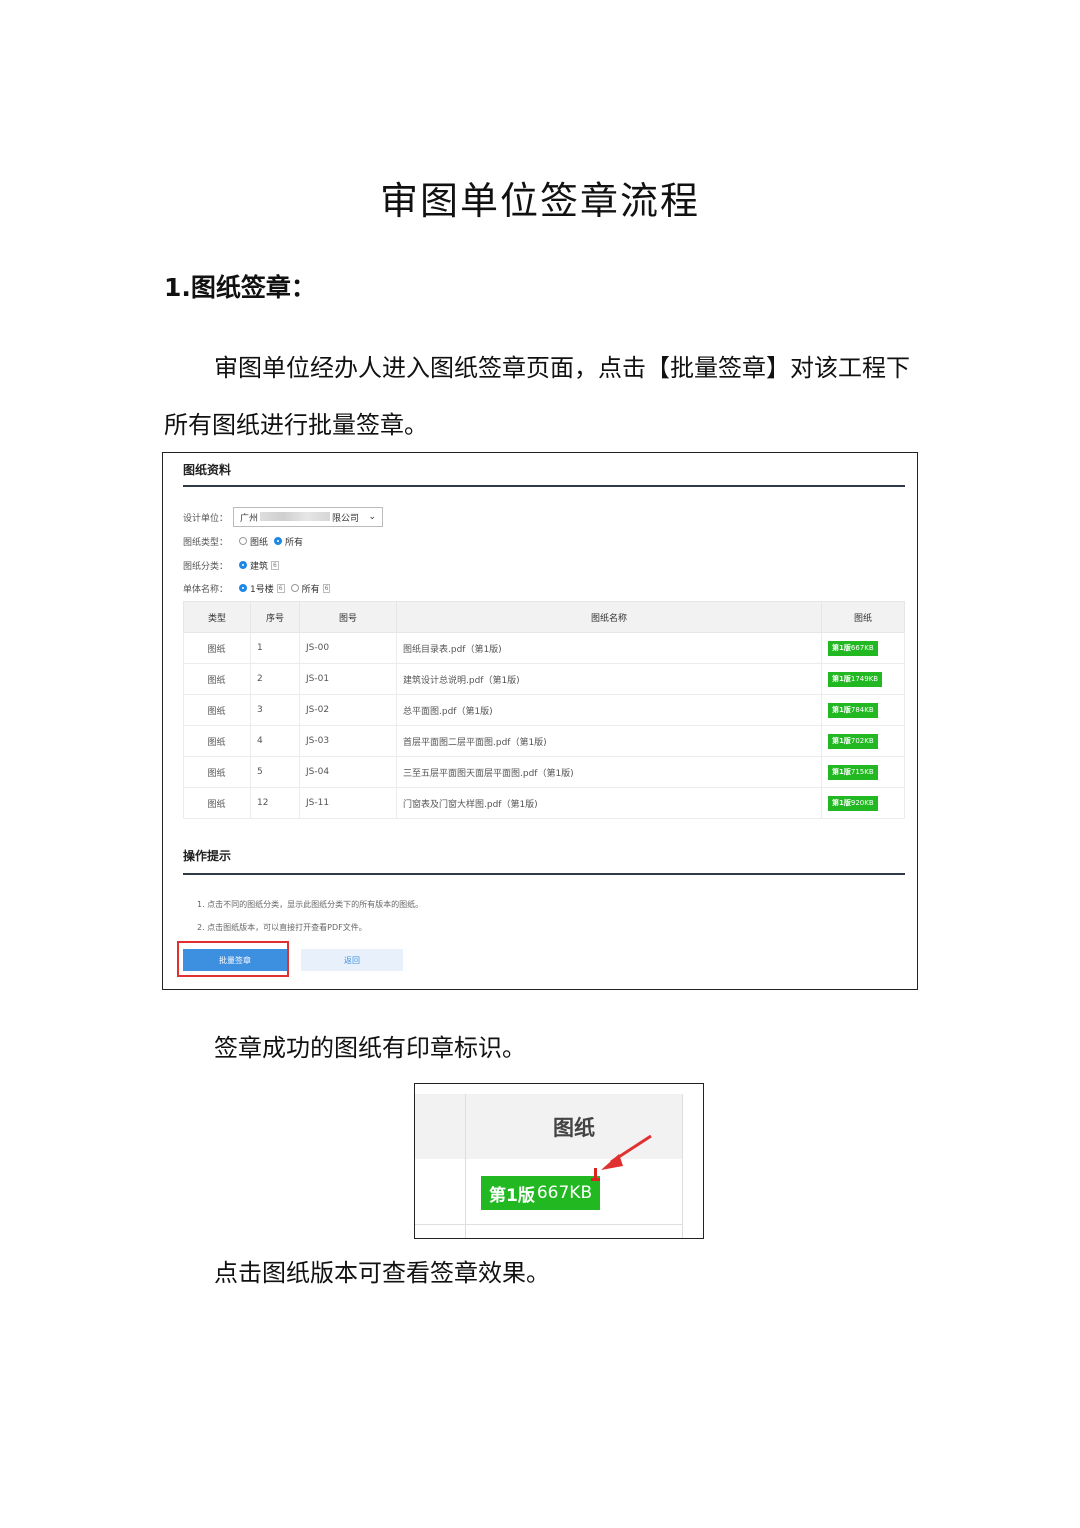  Describe the element at coordinates (262, 589) in the screenshot. I see `radio-building-1-label: 1号楼` at that location.